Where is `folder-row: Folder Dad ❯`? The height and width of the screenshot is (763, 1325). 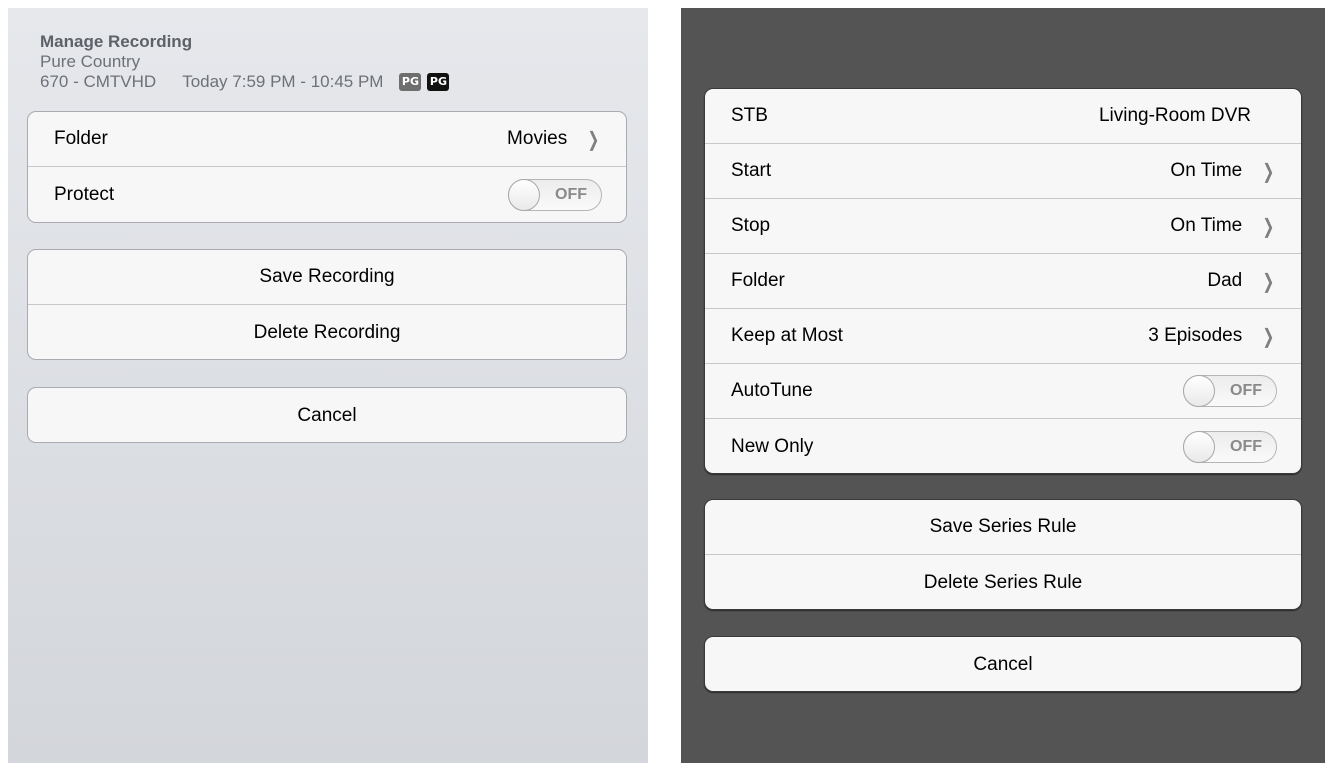
folder-row: Folder Dad ❯ is located at coordinates (1003, 281).